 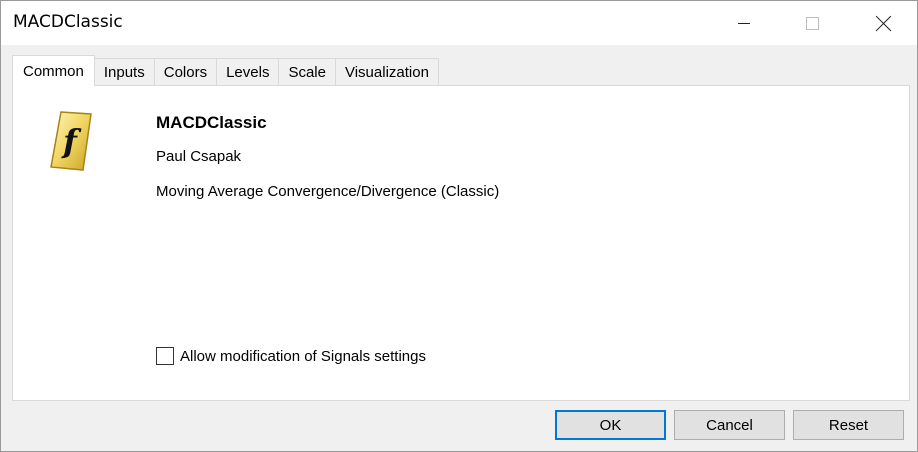 What do you see at coordinates (729, 425) in the screenshot?
I see `cancel-button: Cancel` at bounding box center [729, 425].